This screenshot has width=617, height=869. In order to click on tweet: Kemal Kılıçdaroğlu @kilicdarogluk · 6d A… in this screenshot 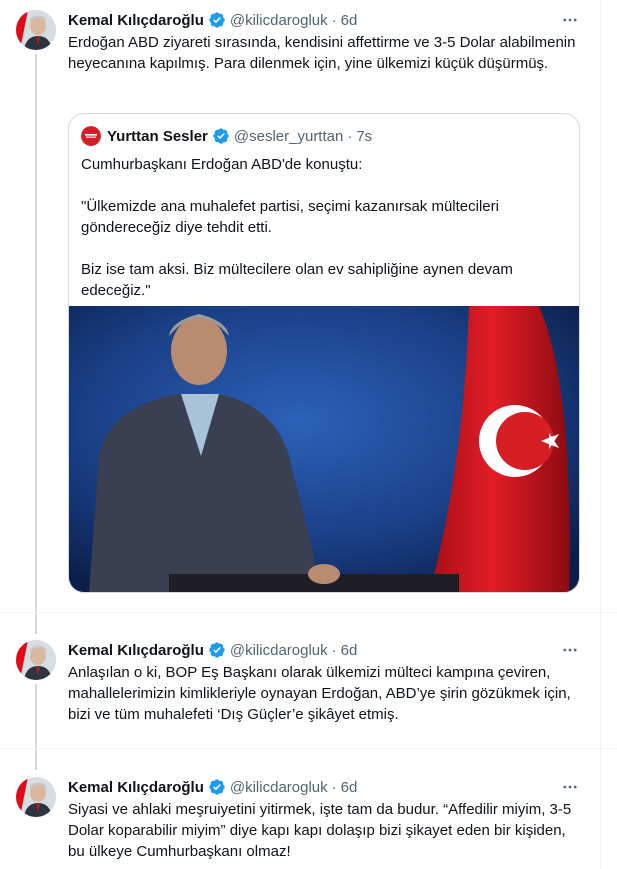, I will do `click(300, 690)`.